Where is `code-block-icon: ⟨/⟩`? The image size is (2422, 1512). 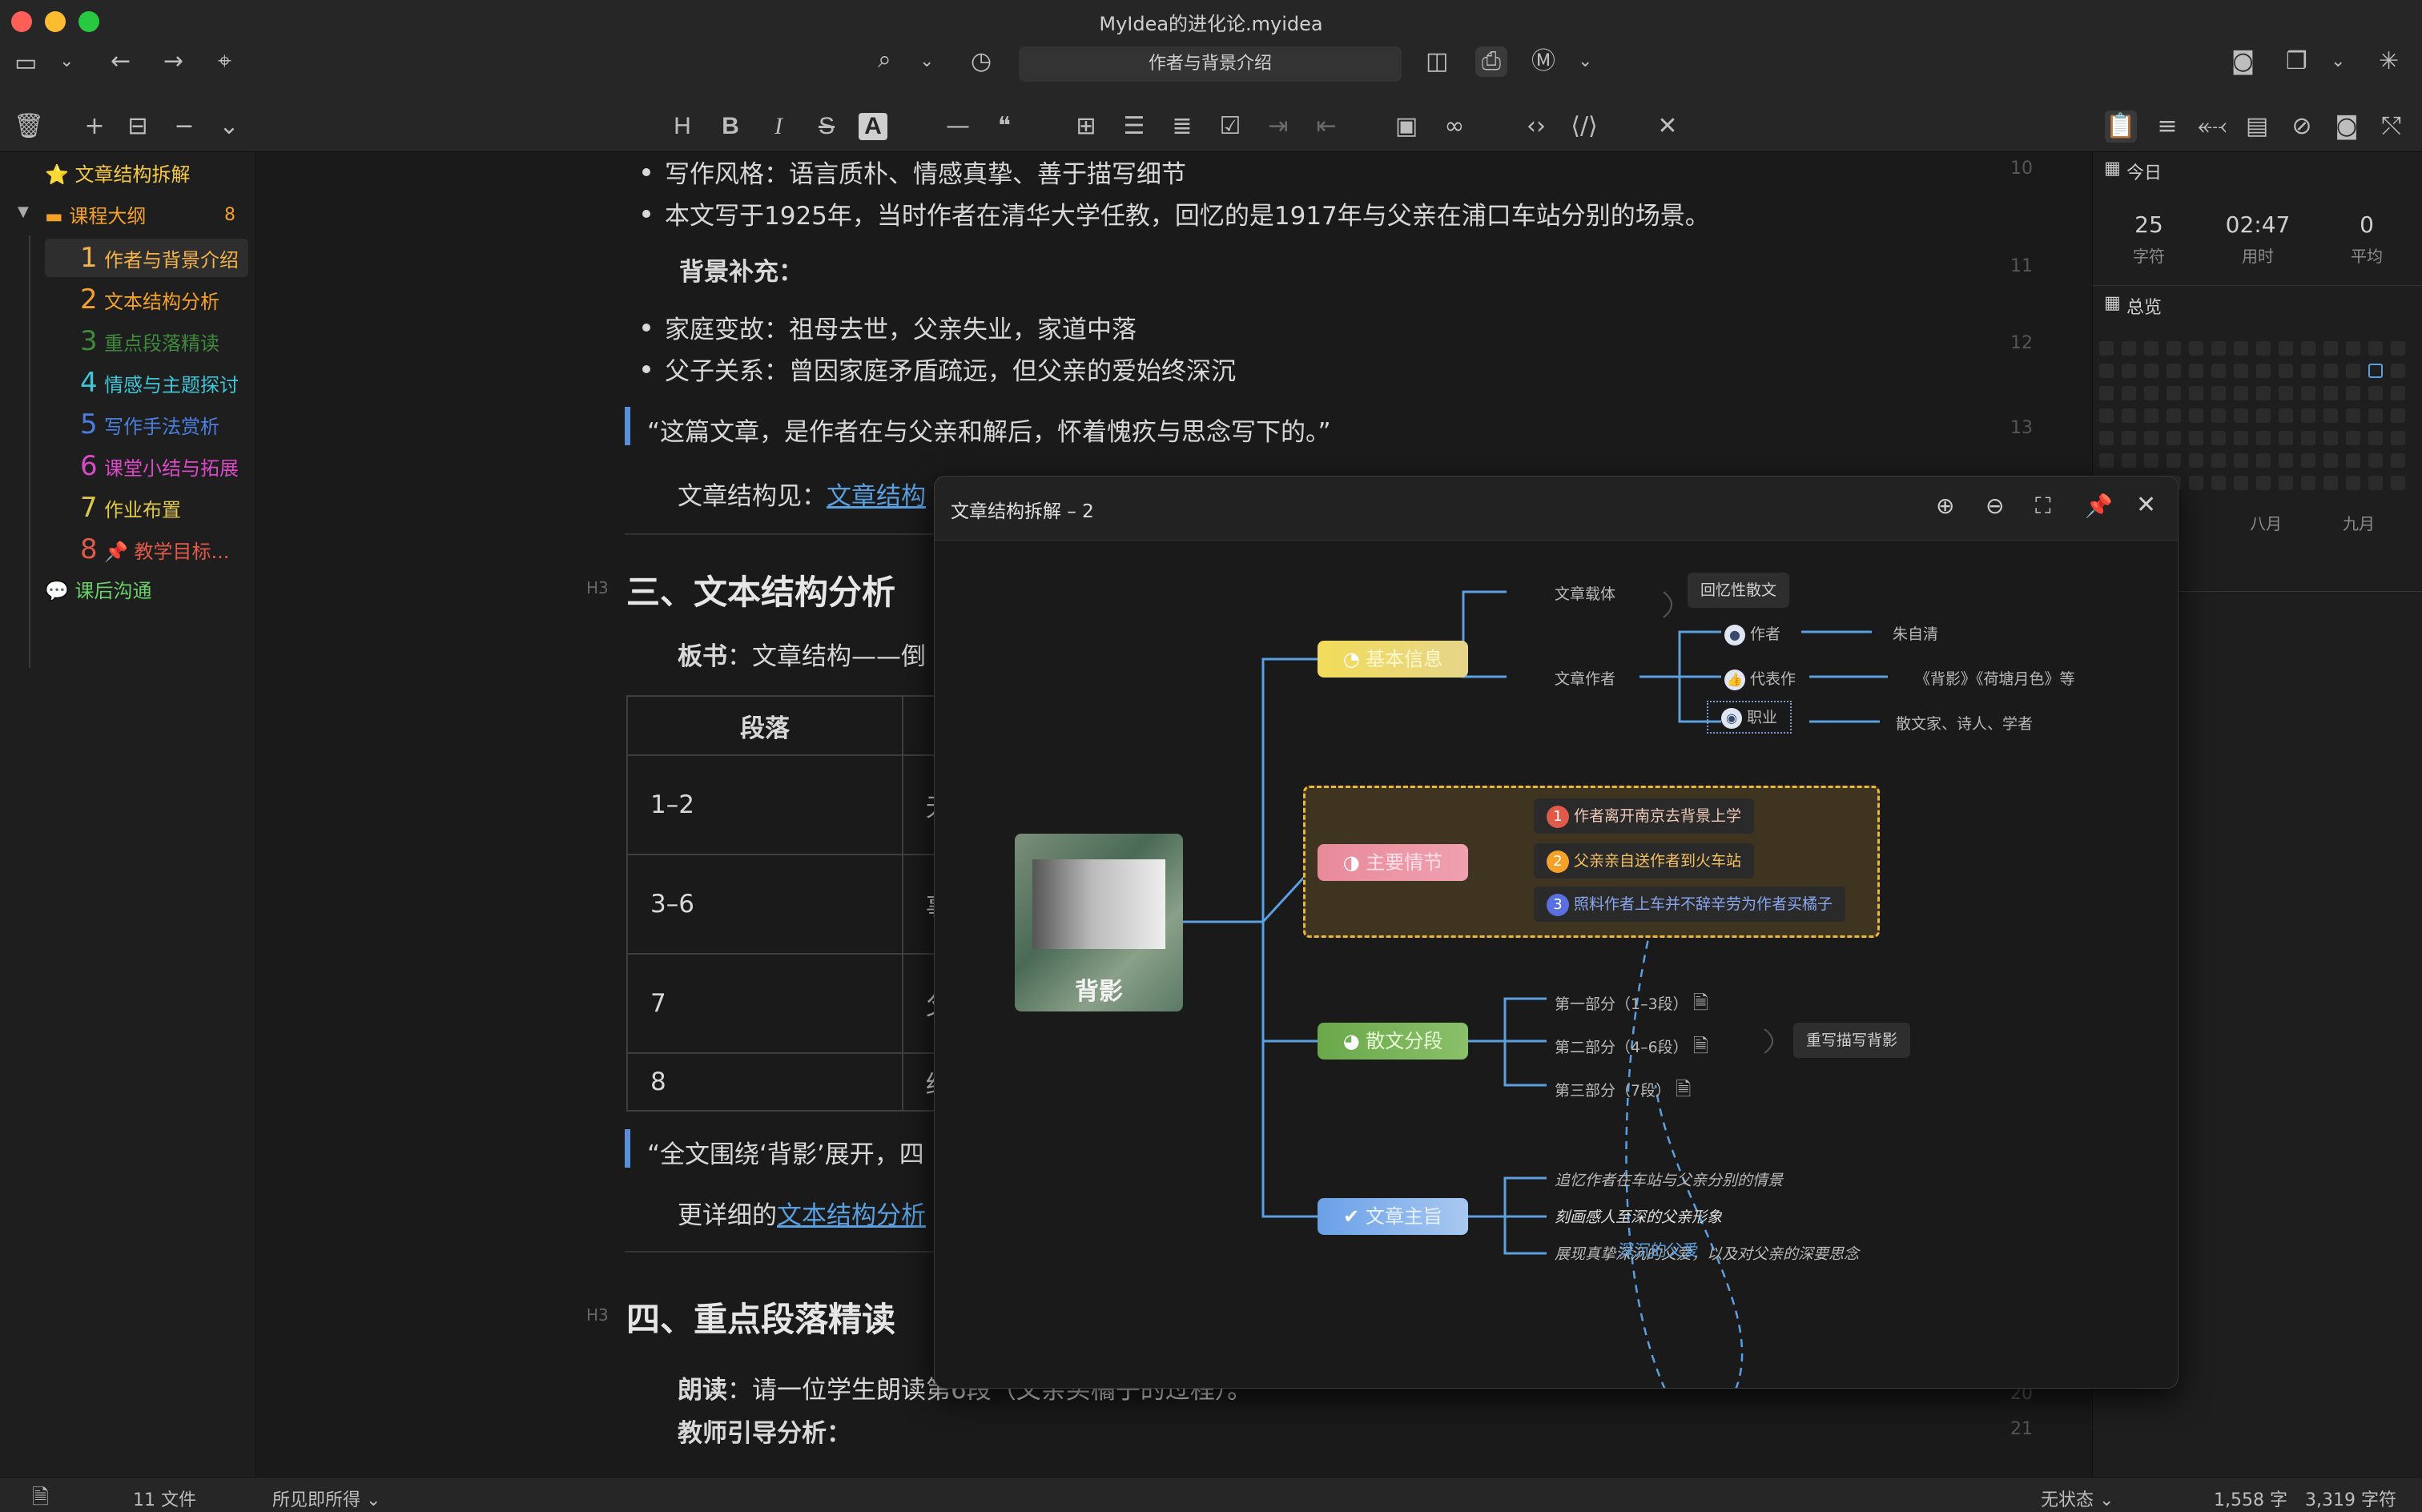
code-block-icon: ⟨/⟩ is located at coordinates (1584, 127).